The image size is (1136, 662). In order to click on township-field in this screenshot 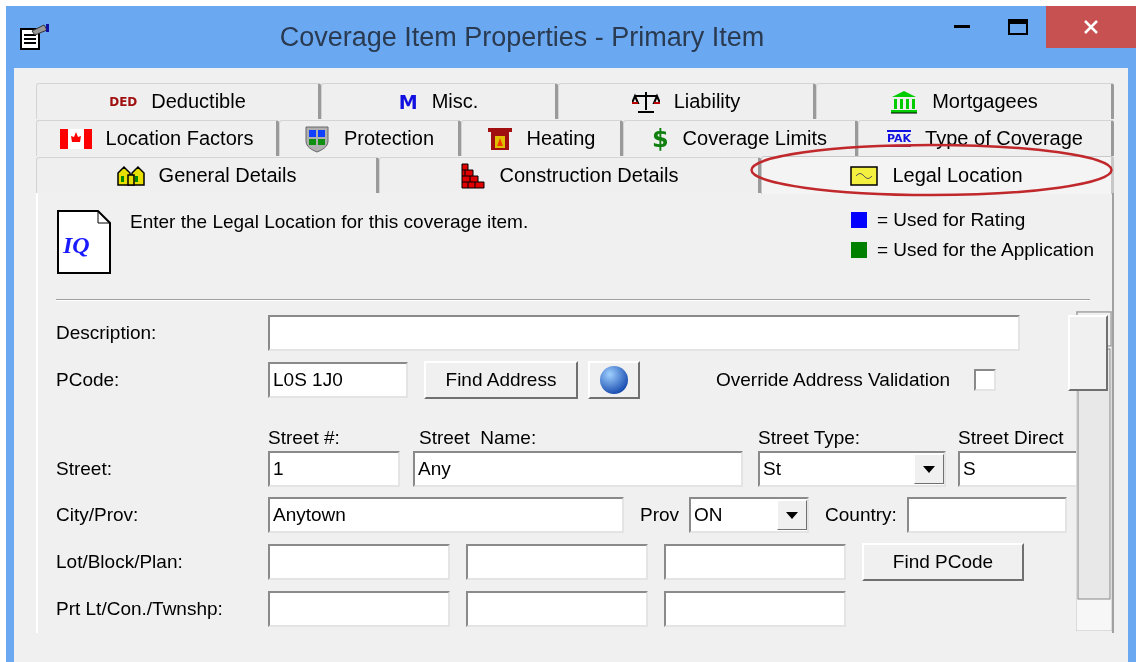, I will do `click(755, 609)`.